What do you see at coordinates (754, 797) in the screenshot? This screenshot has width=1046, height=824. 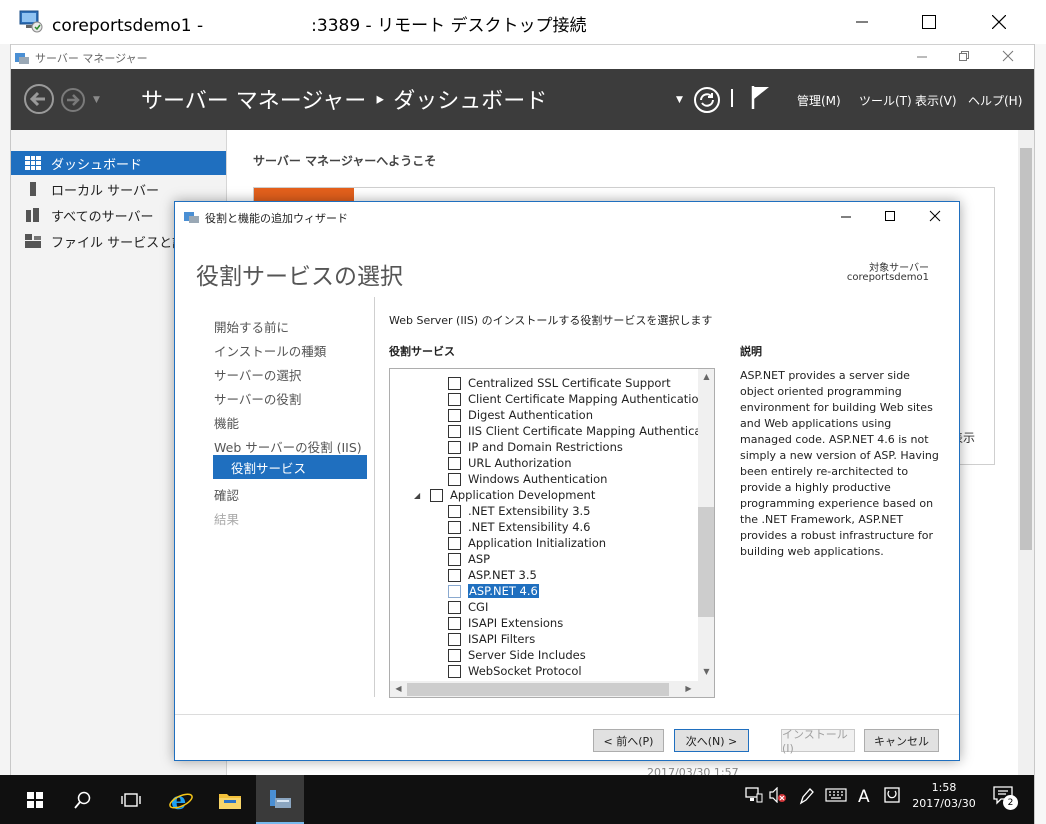 I see `network-icon` at bounding box center [754, 797].